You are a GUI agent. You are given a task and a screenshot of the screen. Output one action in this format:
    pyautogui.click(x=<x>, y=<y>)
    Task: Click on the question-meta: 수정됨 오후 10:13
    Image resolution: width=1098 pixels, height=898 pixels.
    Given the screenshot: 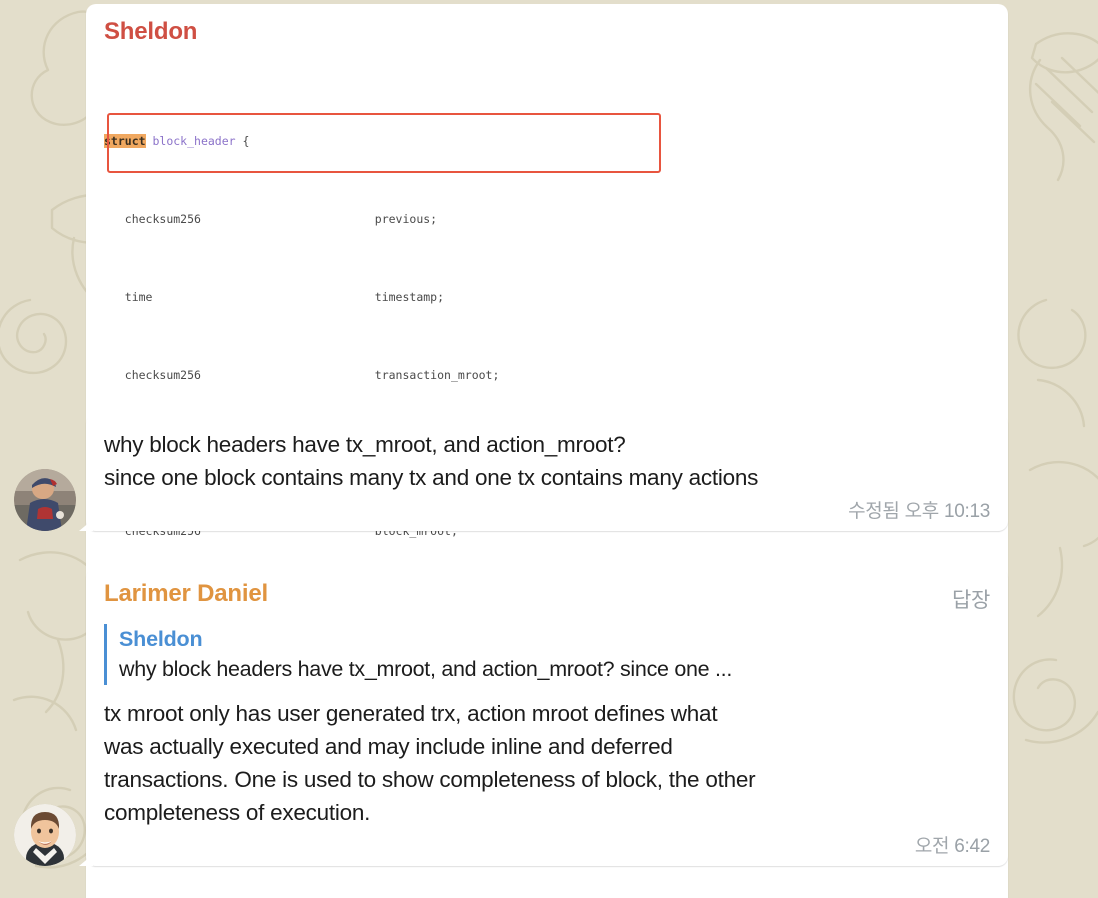 What is the action you would take?
    pyautogui.click(x=547, y=509)
    